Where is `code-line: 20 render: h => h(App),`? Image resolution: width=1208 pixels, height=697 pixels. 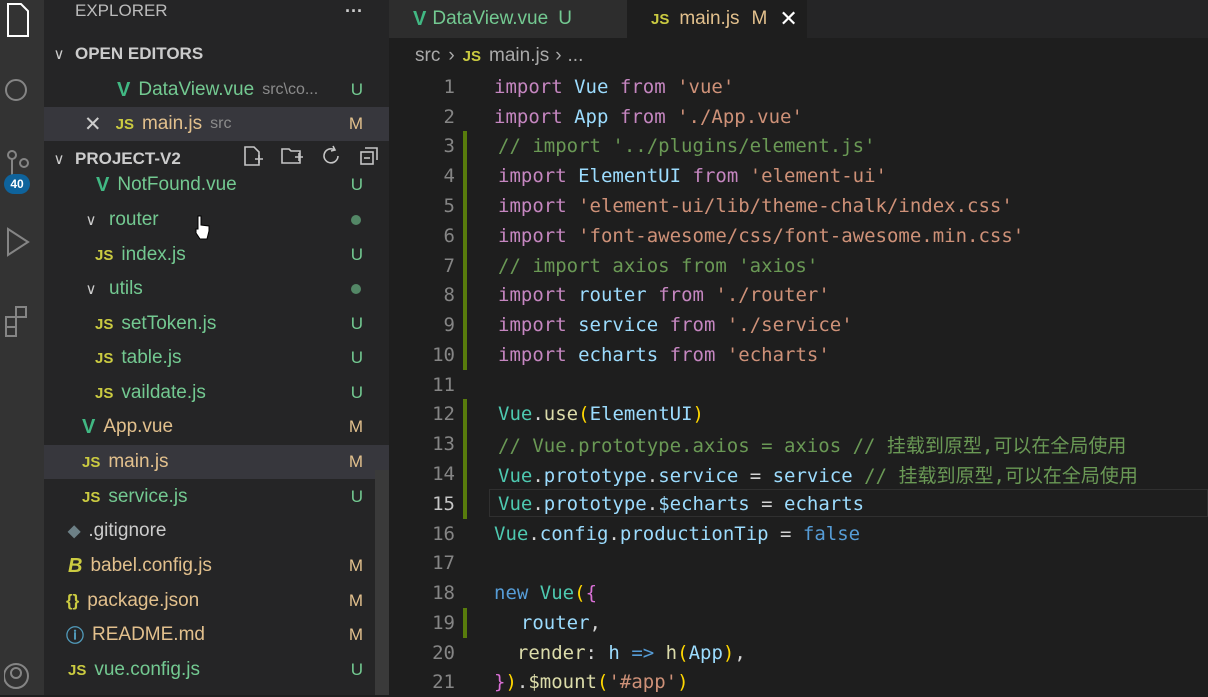 code-line: 20 render: h => h(App), is located at coordinates (798, 653).